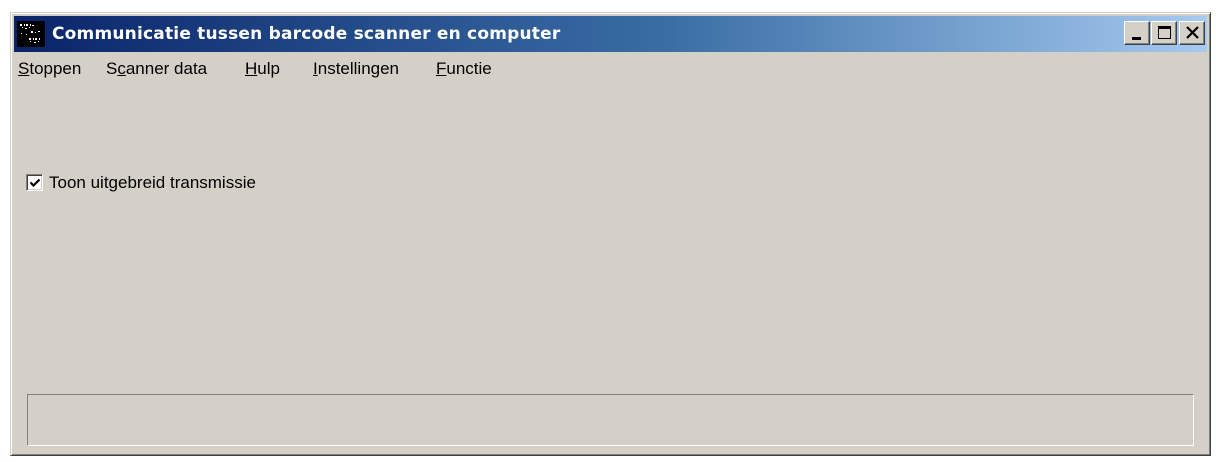 This screenshot has height=462, width=1216. What do you see at coordinates (251, 68) in the screenshot?
I see `menu-hulp-mnemonic: H` at bounding box center [251, 68].